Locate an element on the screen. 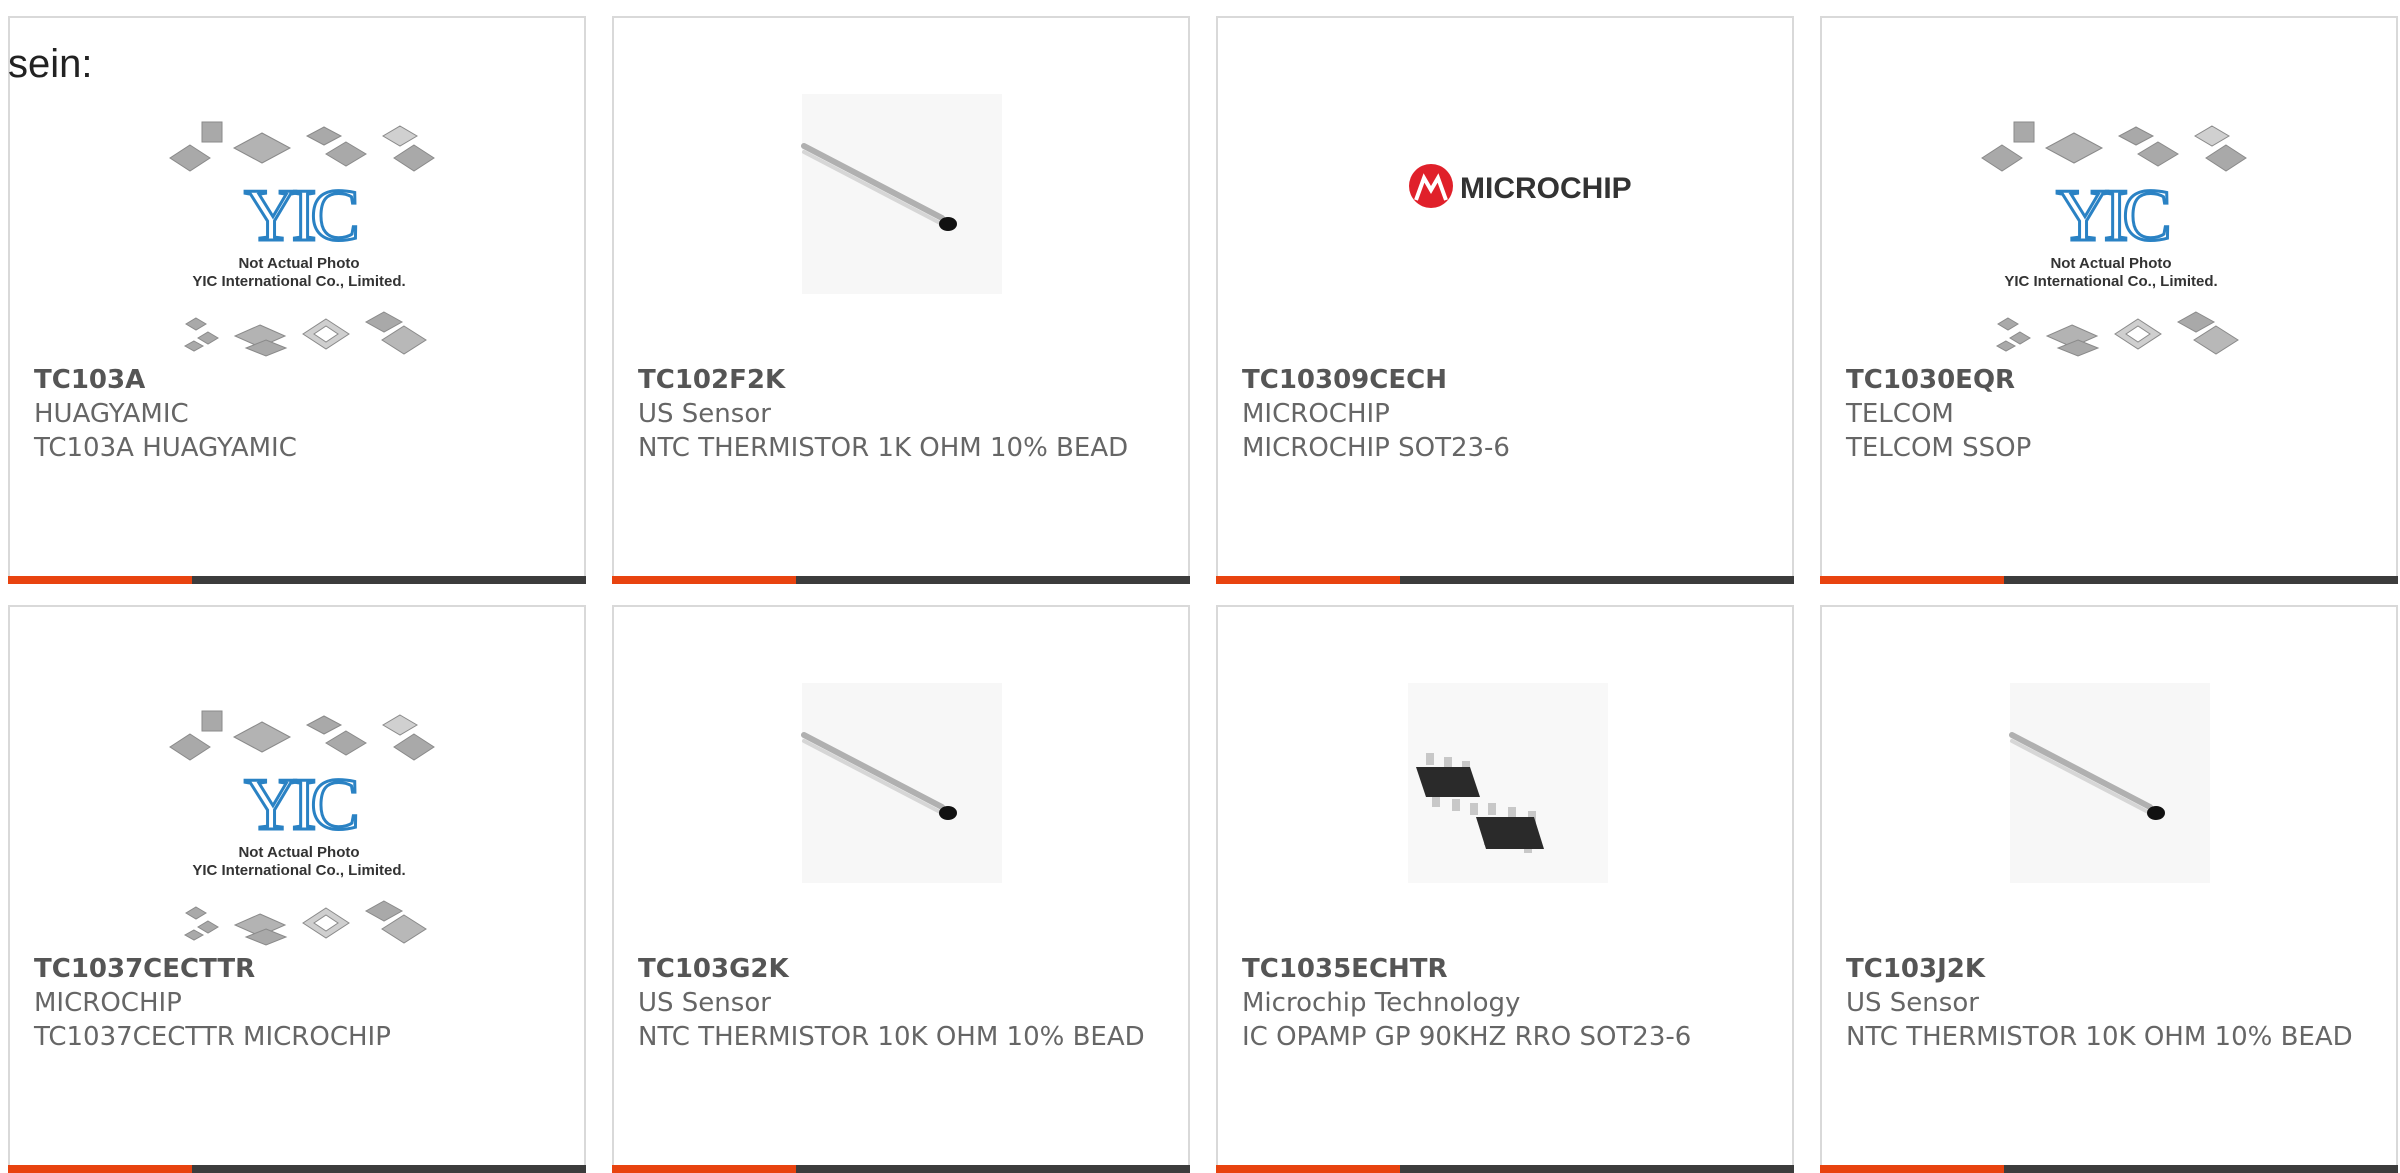  product-info: TC103A HUAGYAMIC TC103A HUAGYAMIC is located at coordinates (297, 414).